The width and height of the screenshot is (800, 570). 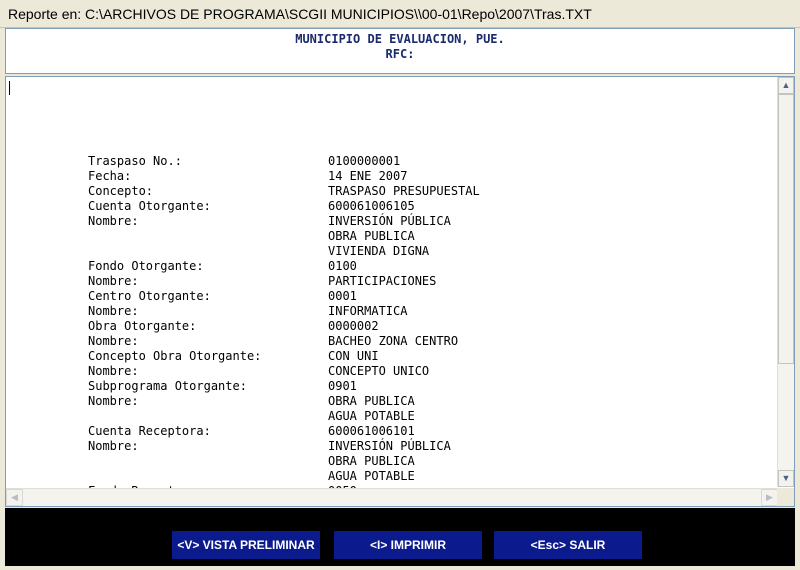 What do you see at coordinates (431, 371) in the screenshot?
I see `report-row: Nombre: CONCEPTO UNICO` at bounding box center [431, 371].